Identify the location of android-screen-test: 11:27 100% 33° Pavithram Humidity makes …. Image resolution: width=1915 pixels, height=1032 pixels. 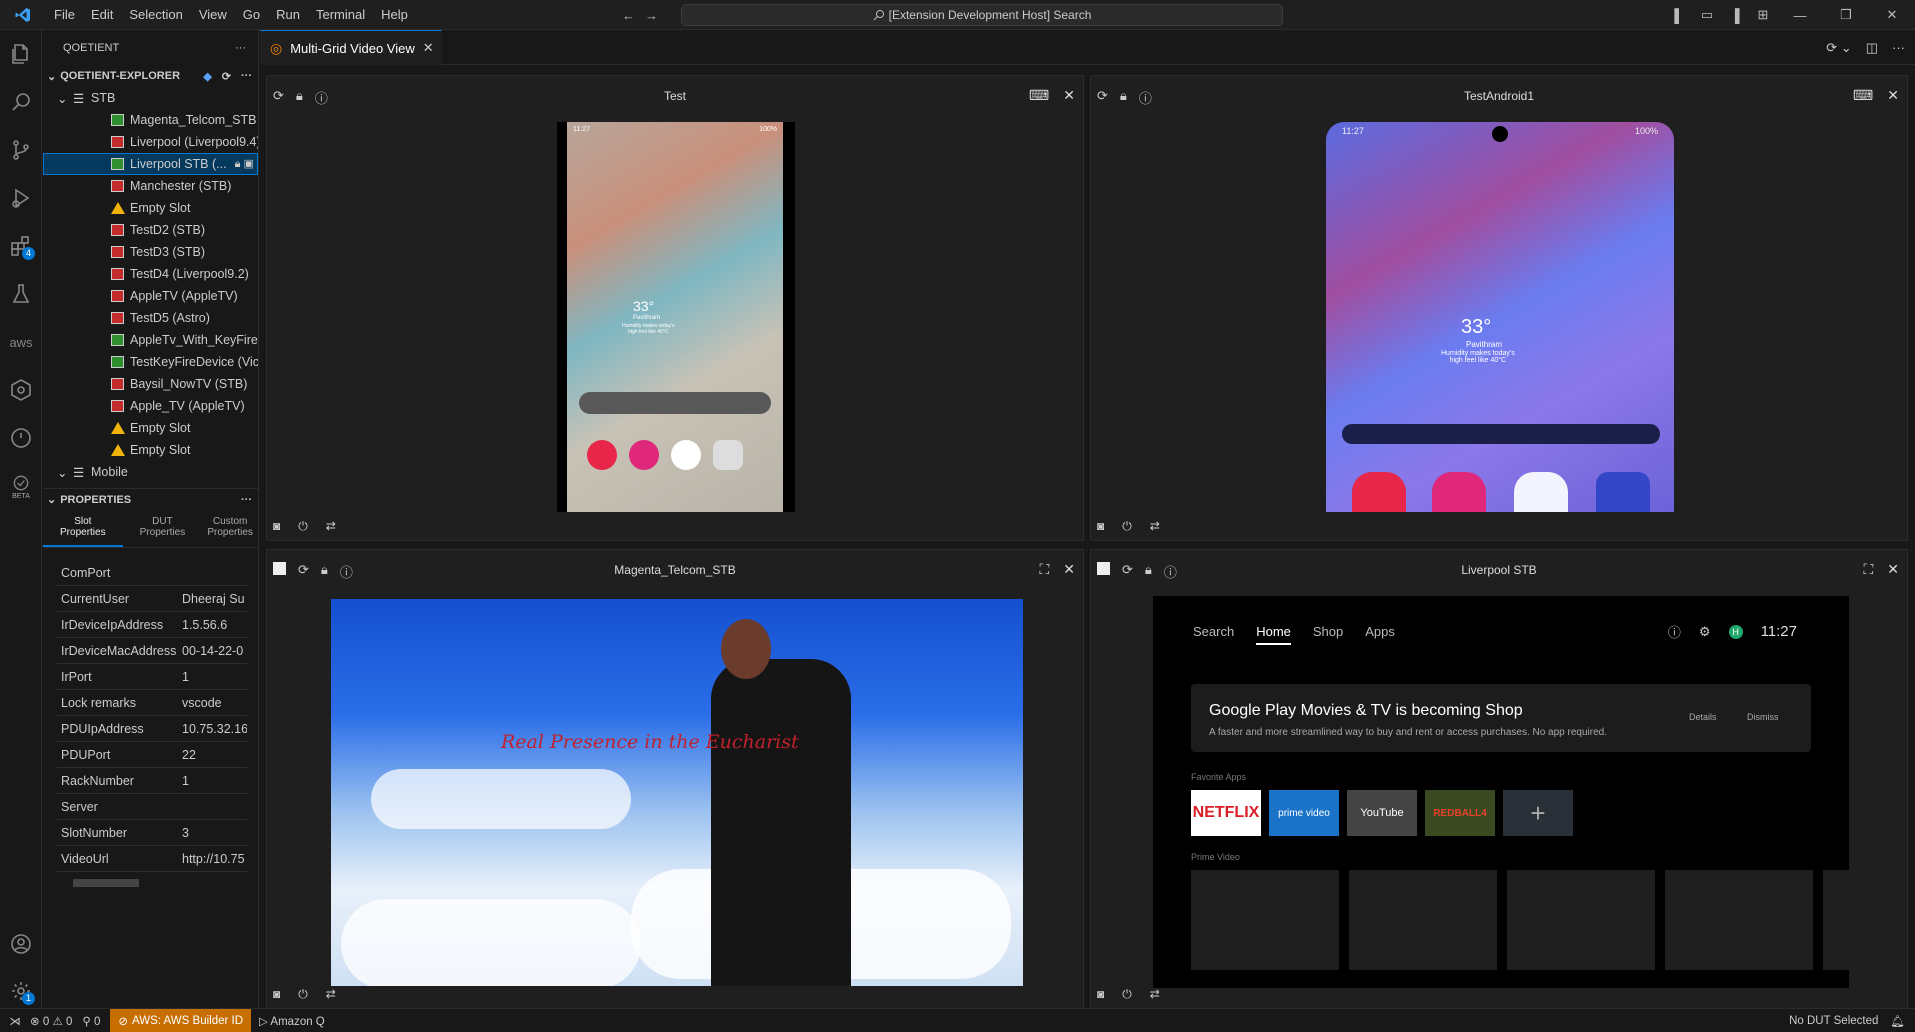
(676, 317).